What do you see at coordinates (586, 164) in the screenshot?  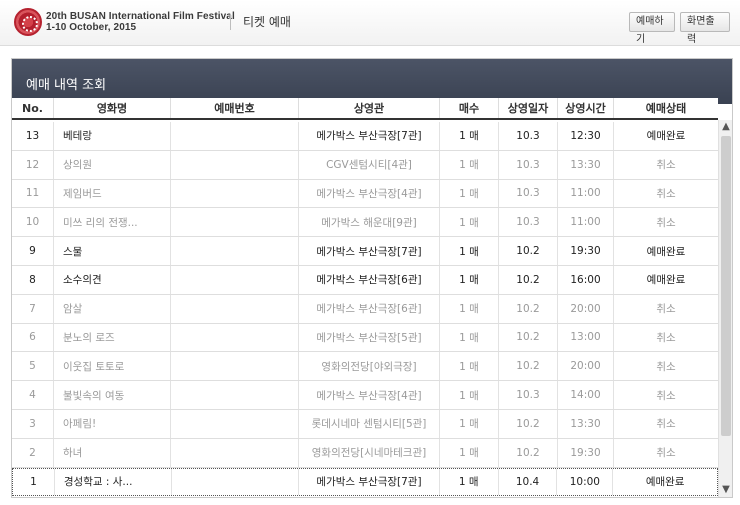 I see `row-time: 13:30` at bounding box center [586, 164].